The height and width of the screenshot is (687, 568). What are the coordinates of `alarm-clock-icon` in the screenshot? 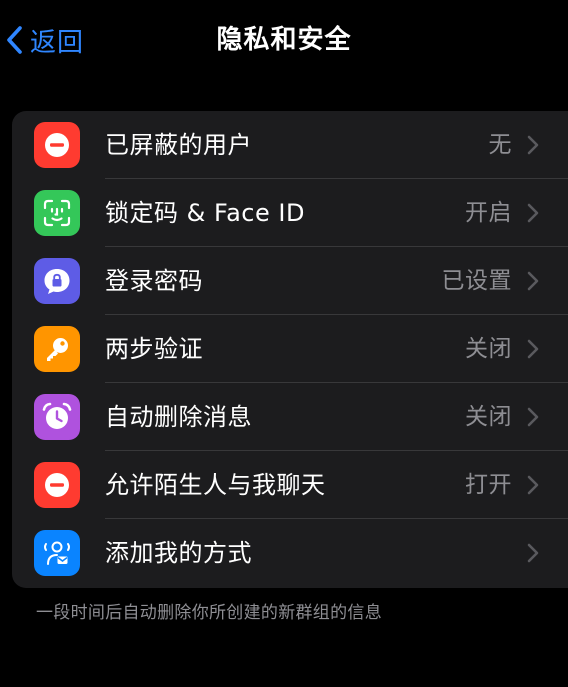 It's located at (57, 417).